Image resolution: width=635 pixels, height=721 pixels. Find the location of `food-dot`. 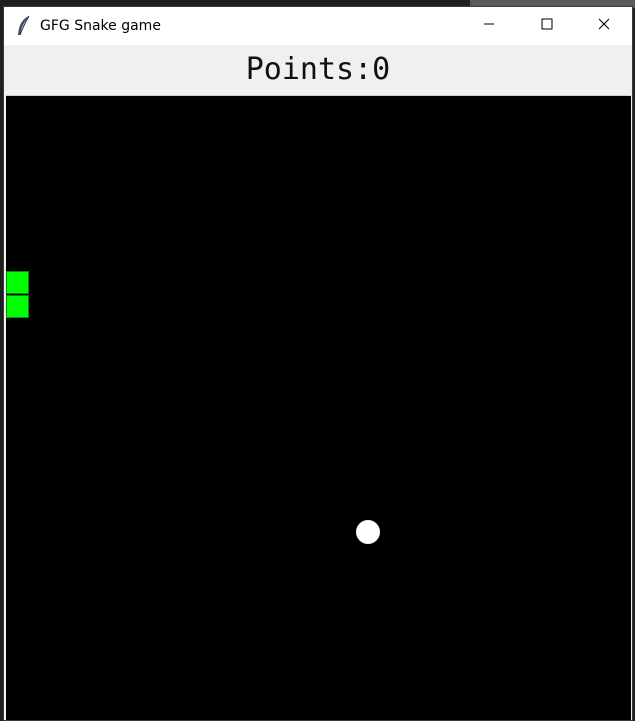

food-dot is located at coordinates (368, 532).